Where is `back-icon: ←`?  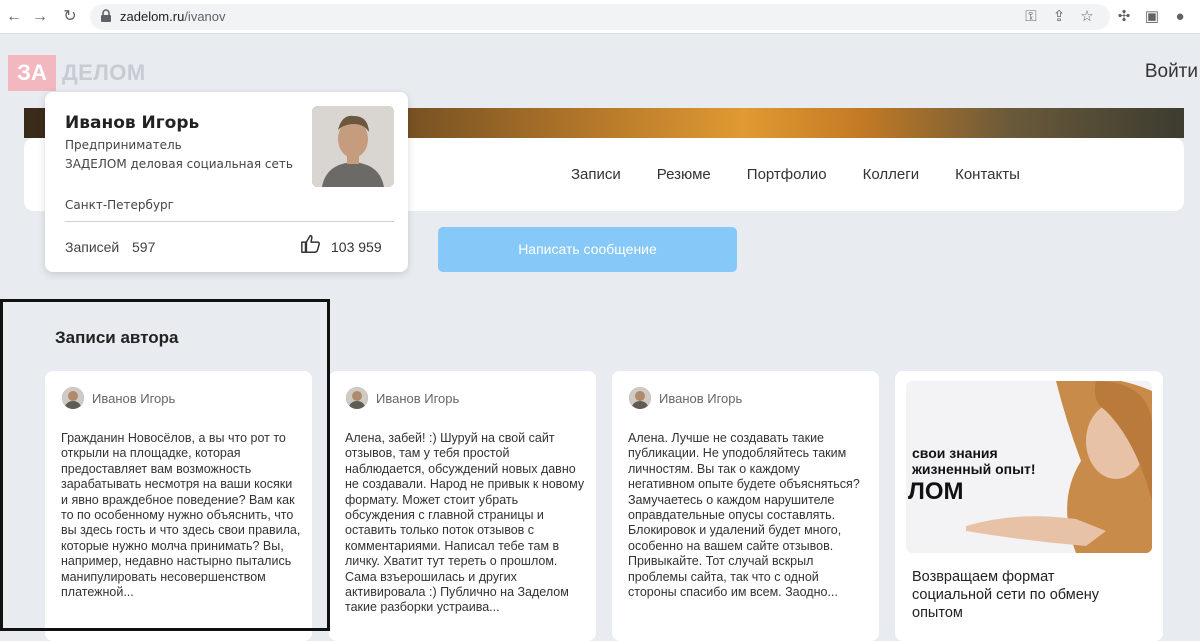
back-icon: ← is located at coordinates (14, 17).